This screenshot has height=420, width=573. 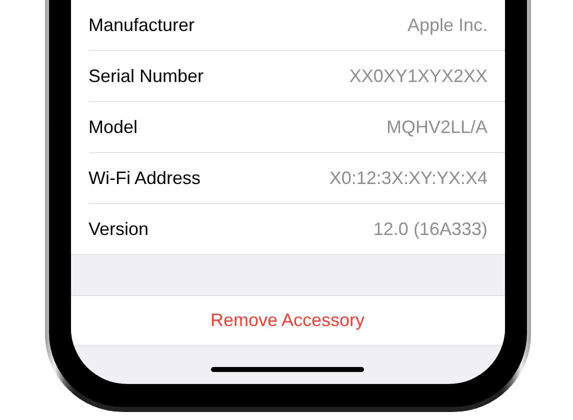 I want to click on row-value: Apple Inc., so click(x=447, y=25).